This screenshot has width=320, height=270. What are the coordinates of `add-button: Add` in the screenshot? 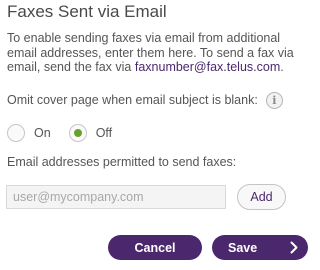 It's located at (261, 197).